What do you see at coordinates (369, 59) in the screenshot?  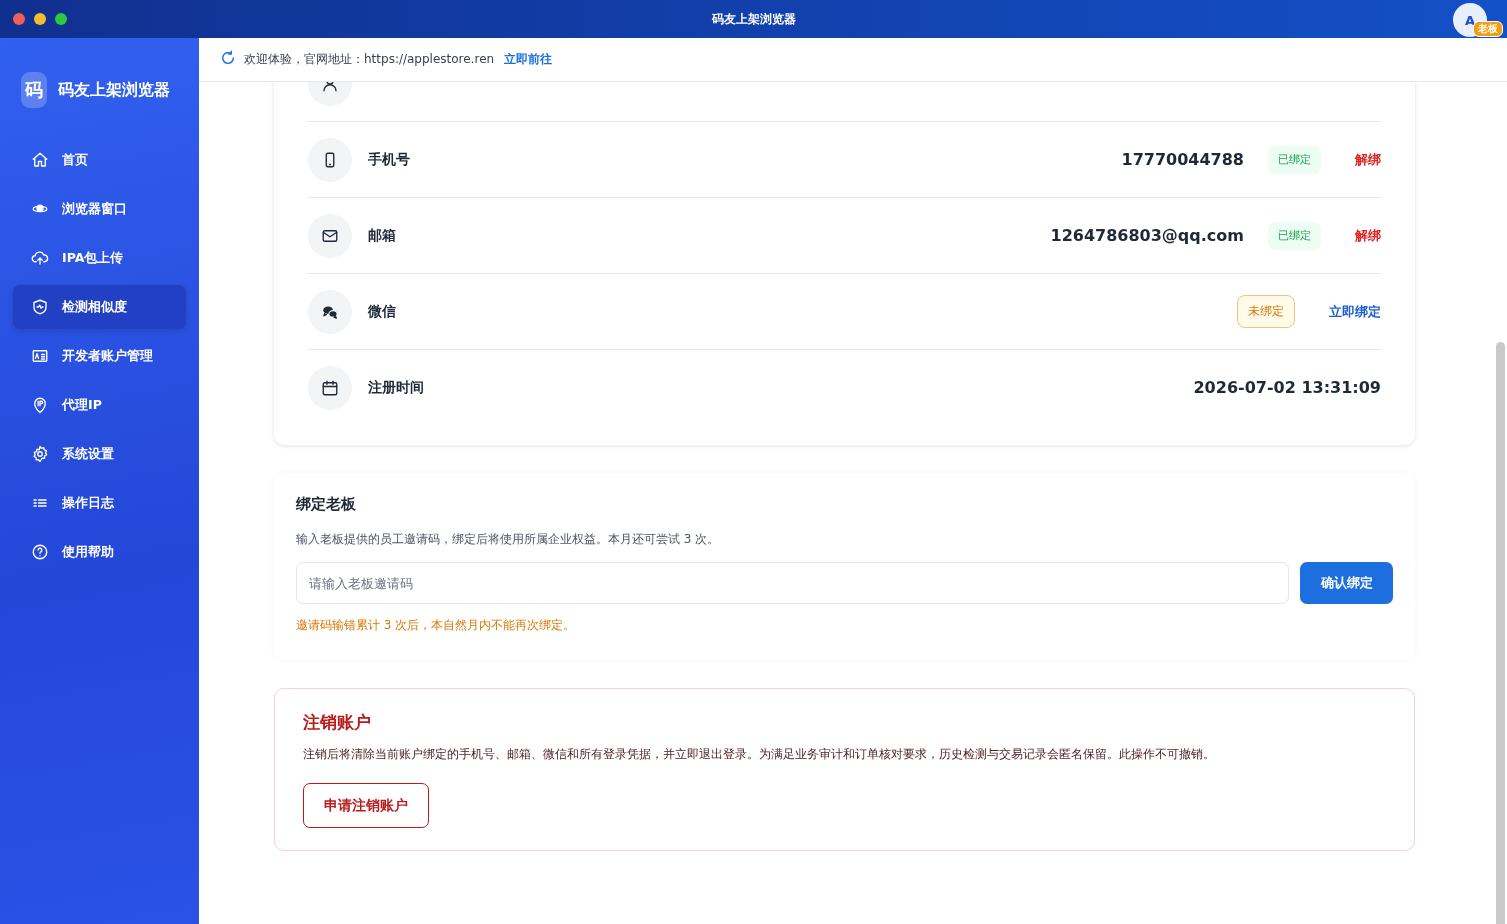 I see `notice-text: 欢迎体验，官网地址：https://applestore.ren` at bounding box center [369, 59].